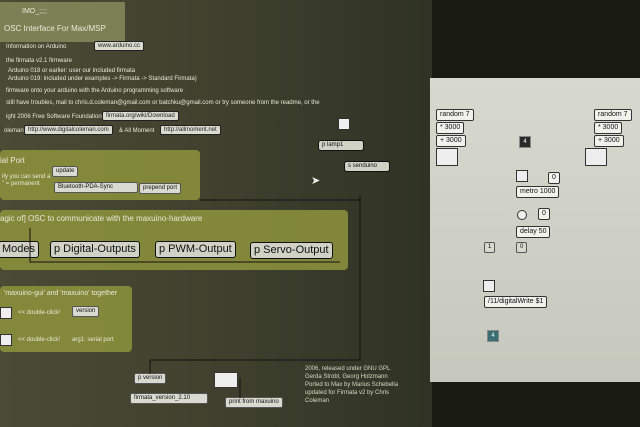 The height and width of the screenshot is (427, 640). Describe the element at coordinates (609, 141) in the screenshot. I see `add-object-2: + 3000` at that location.